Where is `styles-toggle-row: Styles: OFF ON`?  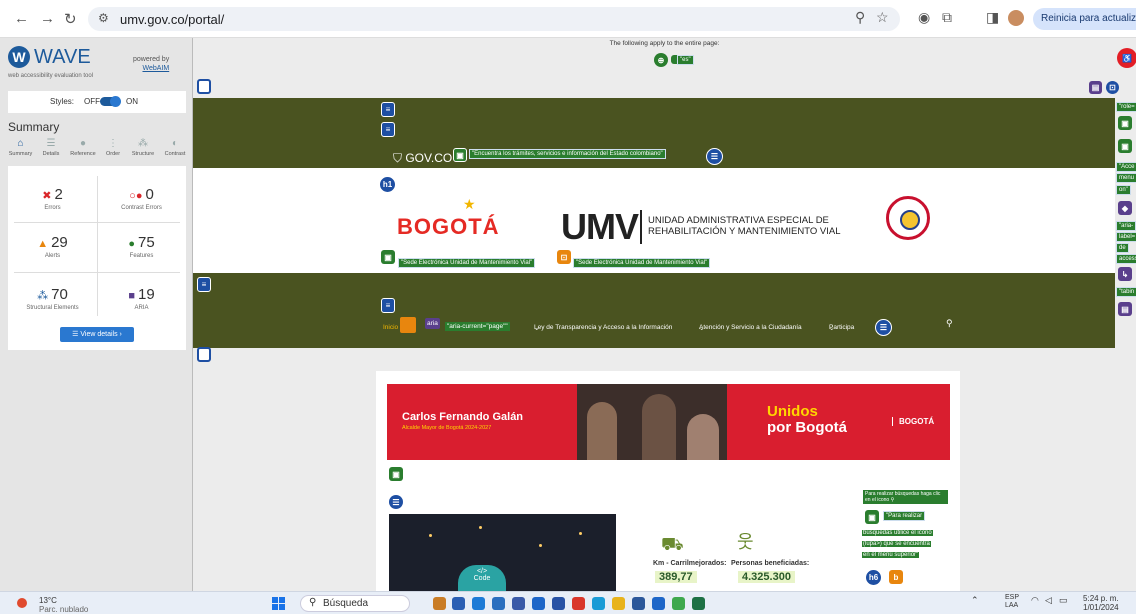
styles-toggle-row: Styles: OFF ON is located at coordinates (97, 102).